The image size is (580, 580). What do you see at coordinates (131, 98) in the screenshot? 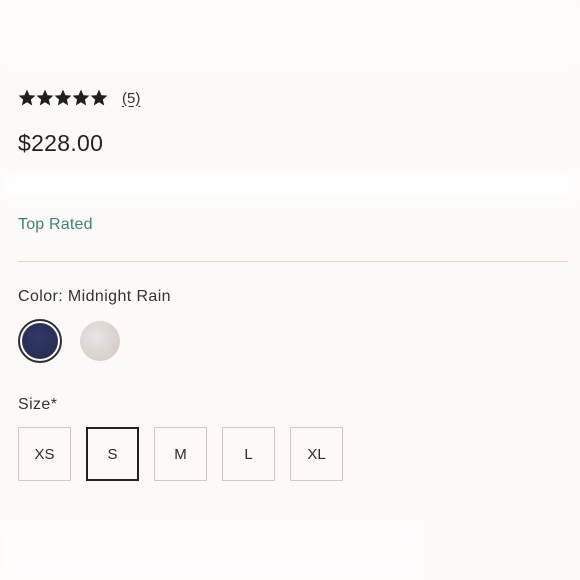
I see `review-count-link: (5)` at bounding box center [131, 98].